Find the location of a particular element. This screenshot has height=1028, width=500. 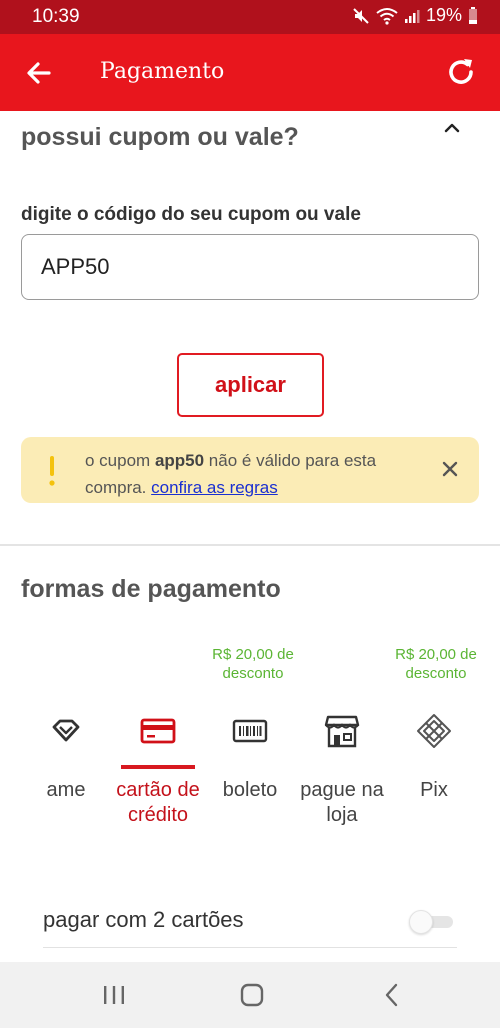

exclamation-icon is located at coordinates (52, 471).